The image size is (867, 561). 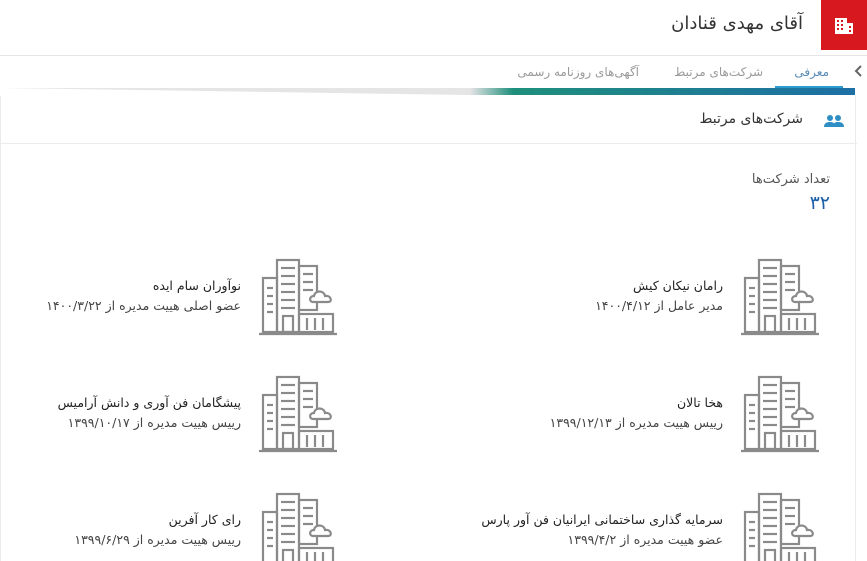 I want to click on people-icon, so click(x=834, y=123).